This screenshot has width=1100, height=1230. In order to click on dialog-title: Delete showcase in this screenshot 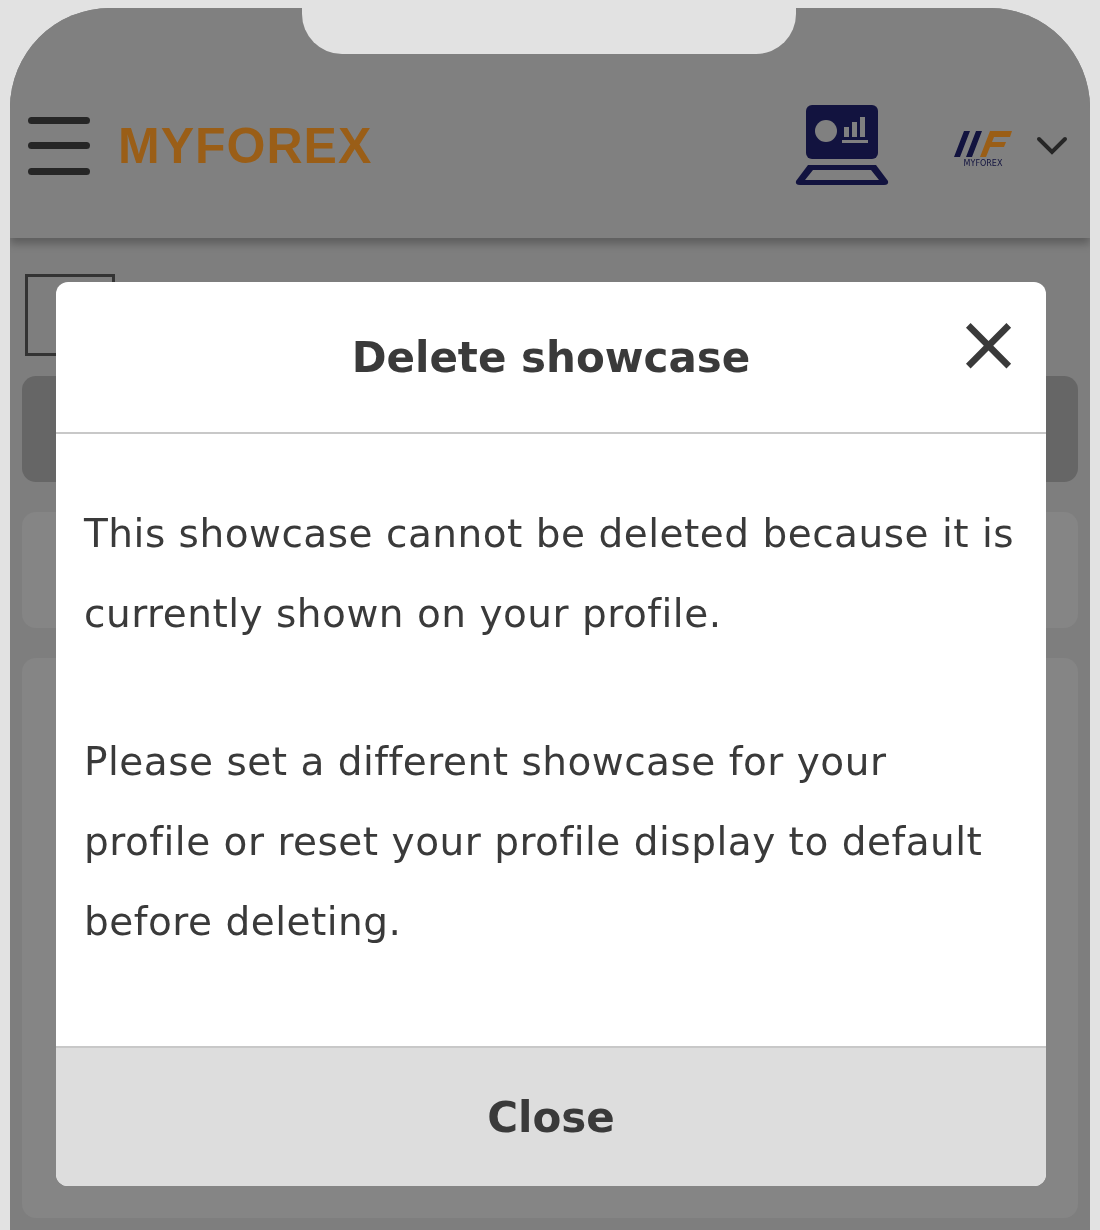, I will do `click(551, 357)`.